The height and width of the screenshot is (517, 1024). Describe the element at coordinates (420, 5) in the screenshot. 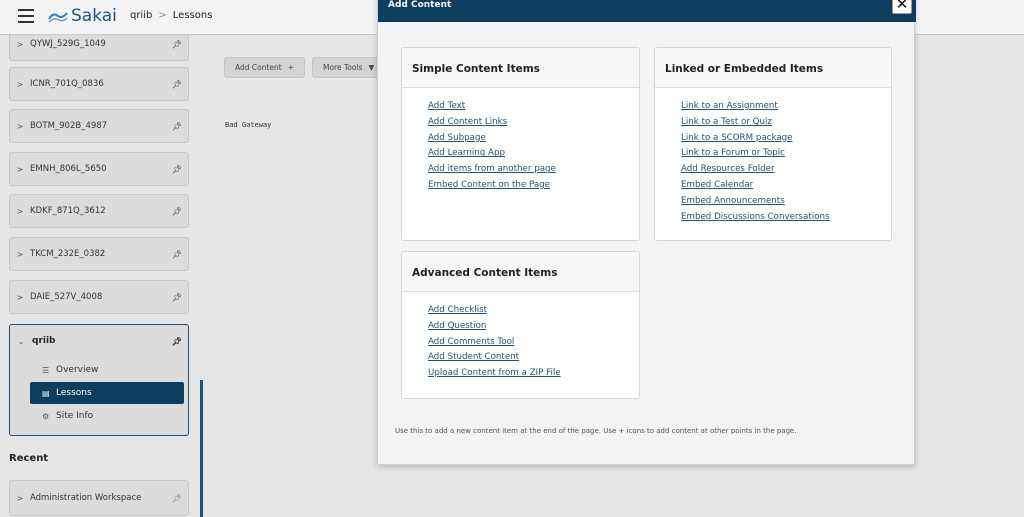

I see `dialog-title: Add Content` at that location.